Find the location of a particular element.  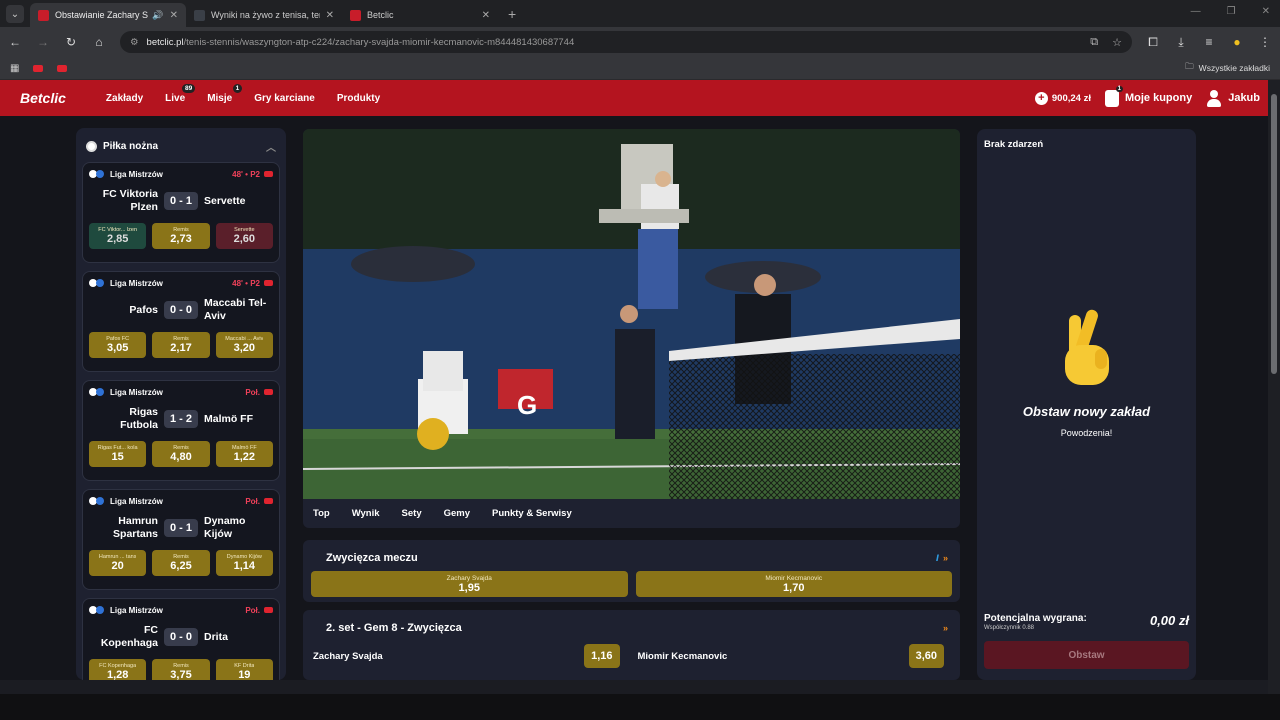

nav-zaklady: Zakłady is located at coordinates (124, 98).